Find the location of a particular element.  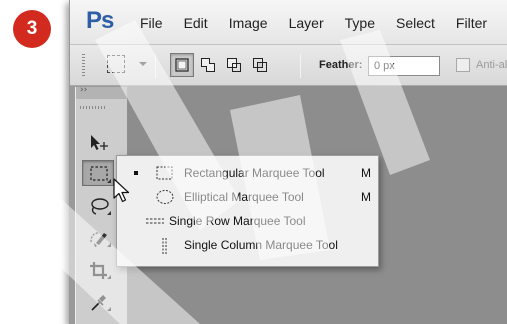

add-to-selection-button is located at coordinates (208, 65).